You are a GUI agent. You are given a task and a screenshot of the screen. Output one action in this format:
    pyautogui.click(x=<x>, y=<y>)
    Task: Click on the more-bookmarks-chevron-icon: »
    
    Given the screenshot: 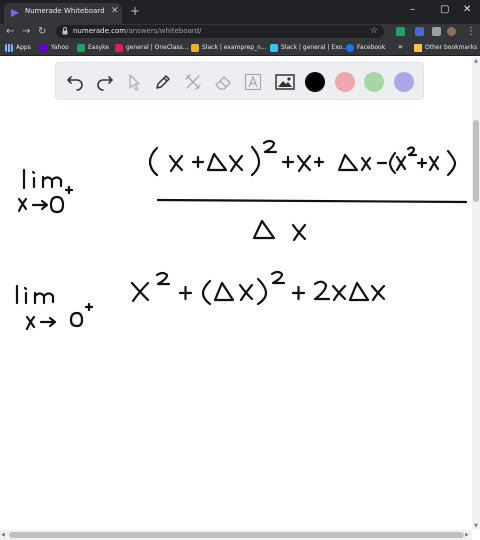 What is the action you would take?
    pyautogui.click(x=400, y=46)
    